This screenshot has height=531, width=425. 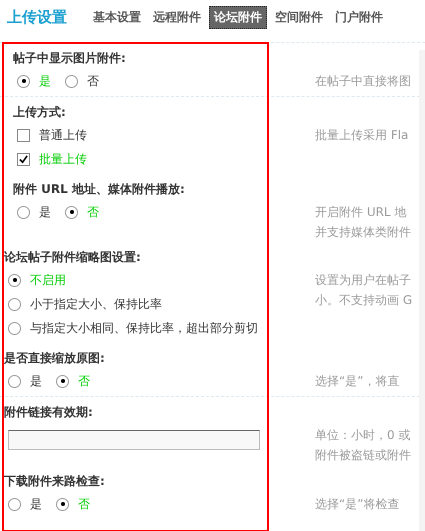 I want to click on setting-label: 帖子中显示图片附件:, so click(x=70, y=58).